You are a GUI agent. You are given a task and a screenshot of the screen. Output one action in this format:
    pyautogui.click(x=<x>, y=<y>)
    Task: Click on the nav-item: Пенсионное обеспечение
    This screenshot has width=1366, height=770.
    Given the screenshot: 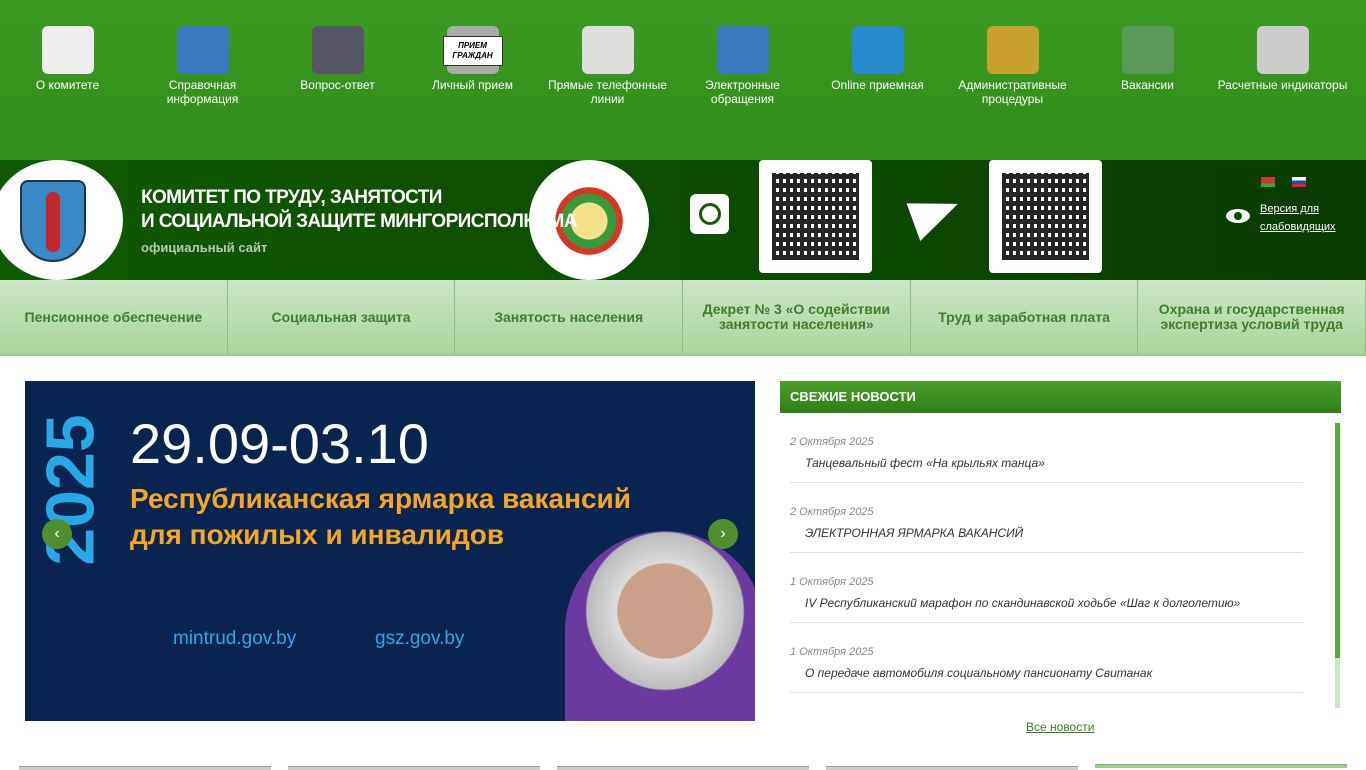 What is the action you would take?
    pyautogui.click(x=114, y=317)
    